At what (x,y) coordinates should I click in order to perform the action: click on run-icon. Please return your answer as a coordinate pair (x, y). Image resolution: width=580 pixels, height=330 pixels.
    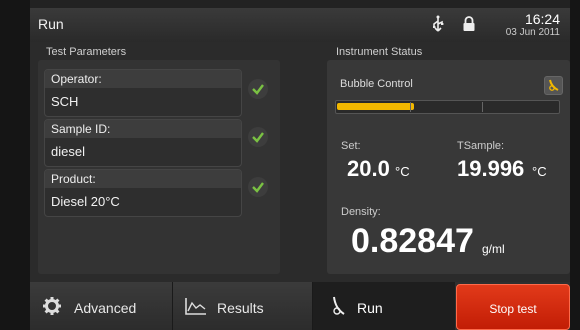
    Looking at the image, I should click on (339, 305).